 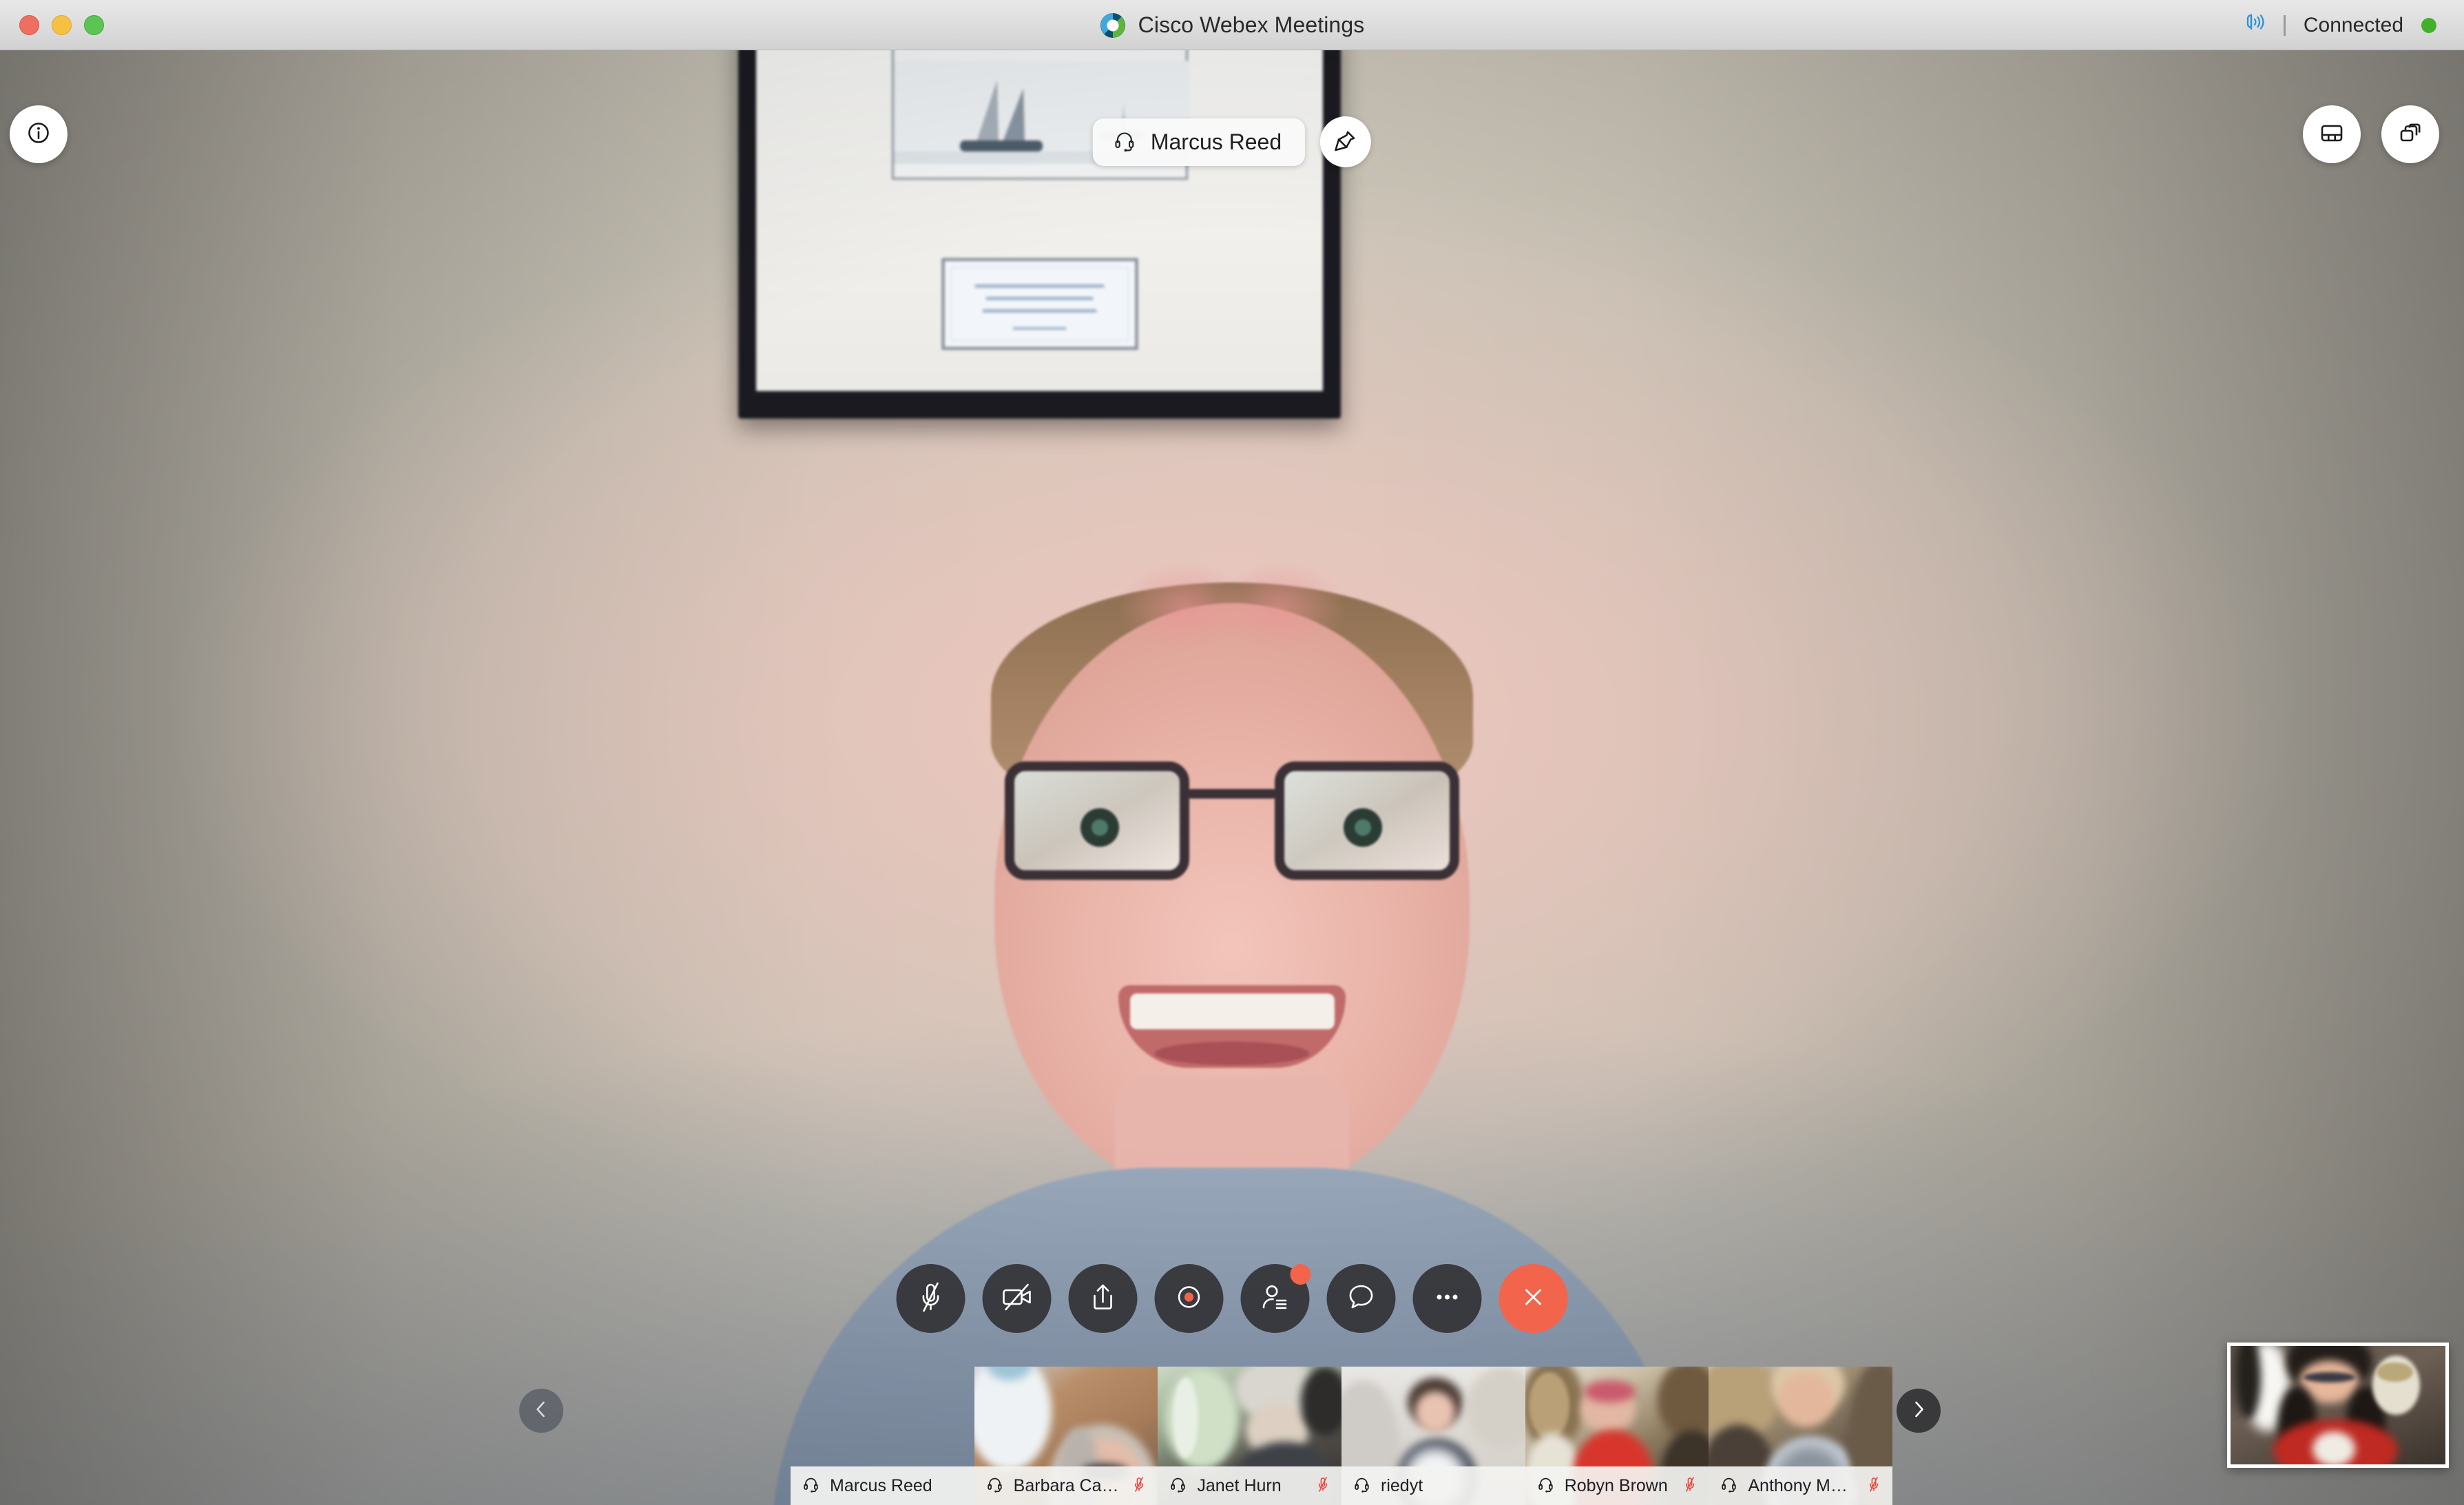 What do you see at coordinates (1617, 1436) in the screenshot?
I see `filmstrip-tile: Robyn Brown` at bounding box center [1617, 1436].